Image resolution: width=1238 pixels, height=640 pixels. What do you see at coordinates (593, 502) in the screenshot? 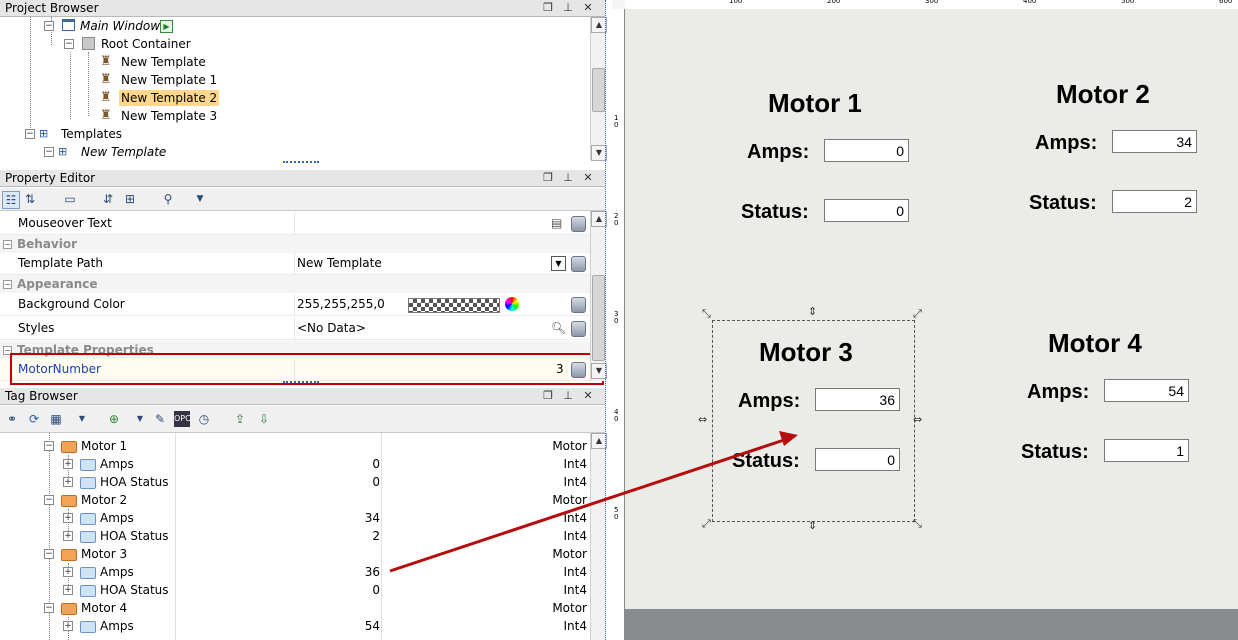
I see `annotation-arrow` at bounding box center [593, 502].